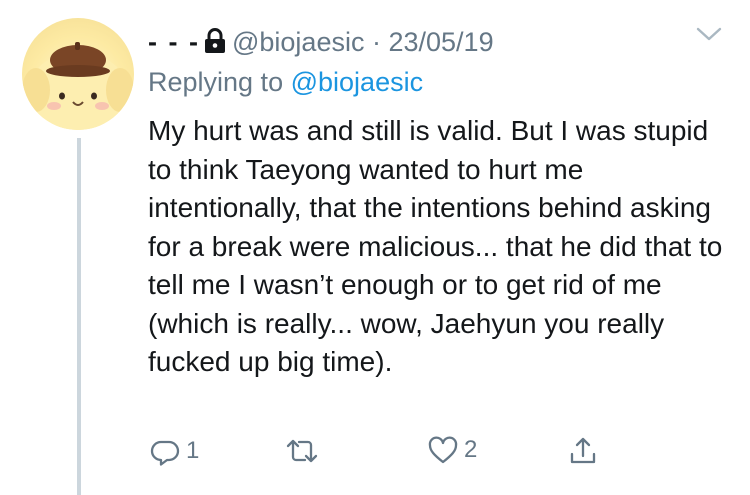  What do you see at coordinates (302, 451) in the screenshot?
I see `retweet-icon` at bounding box center [302, 451].